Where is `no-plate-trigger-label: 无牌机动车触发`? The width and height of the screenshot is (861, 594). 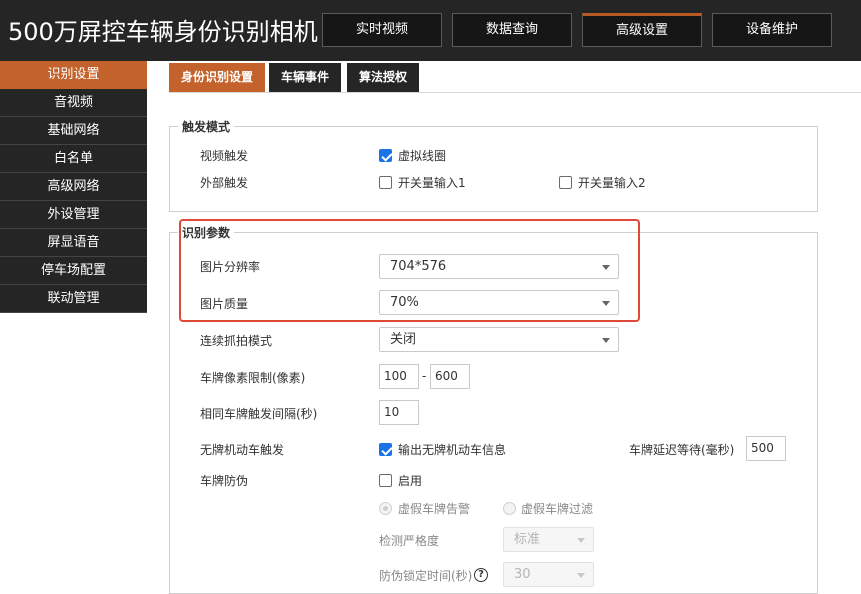 no-plate-trigger-label: 无牌机动车触发 is located at coordinates (242, 450).